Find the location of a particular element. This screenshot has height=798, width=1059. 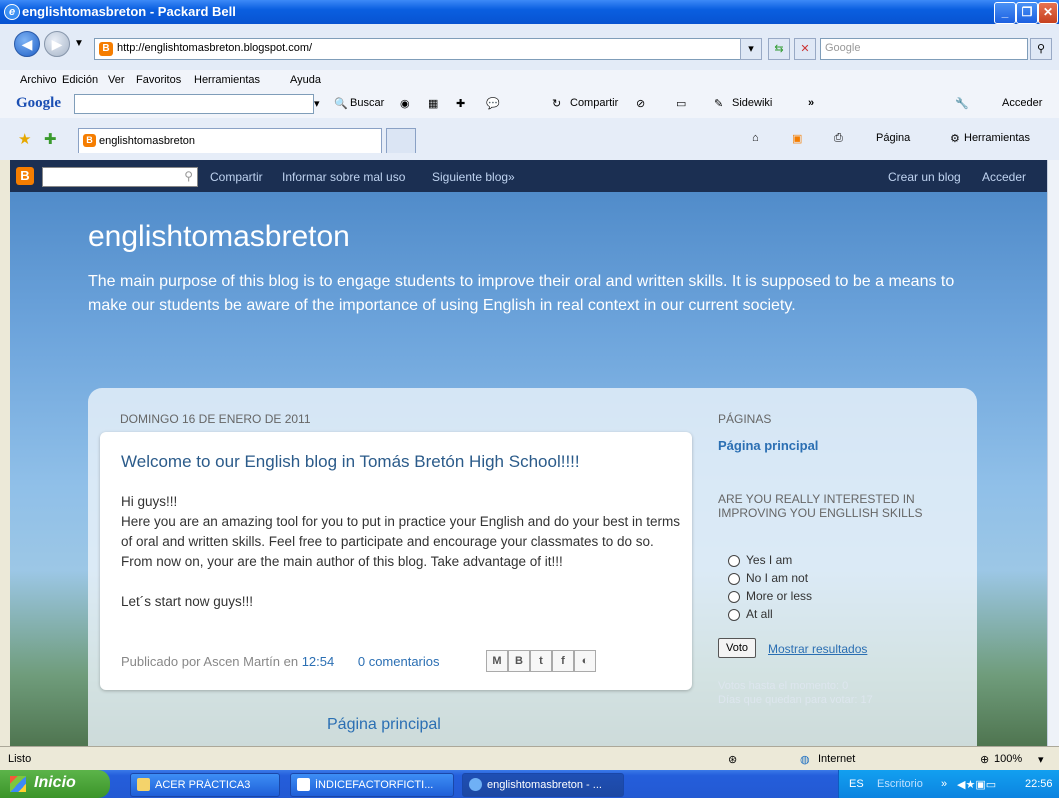

search-input: Google is located at coordinates (924, 49).